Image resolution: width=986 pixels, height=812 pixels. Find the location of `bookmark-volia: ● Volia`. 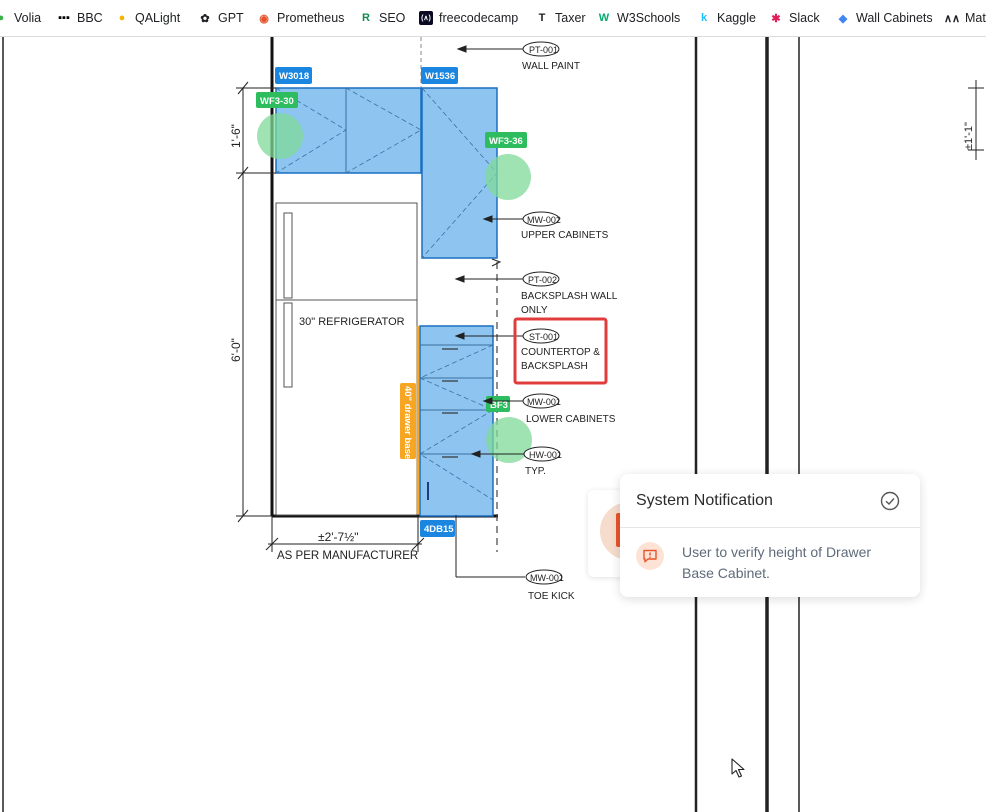

bookmark-volia: ● Volia is located at coordinates (20, 18).